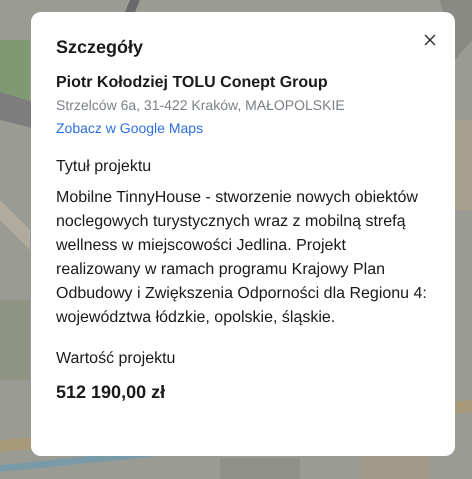  I want to click on address: Strzelców 6a, 31-422 Kraków, MAŁOPOLSKIE, so click(201, 105).